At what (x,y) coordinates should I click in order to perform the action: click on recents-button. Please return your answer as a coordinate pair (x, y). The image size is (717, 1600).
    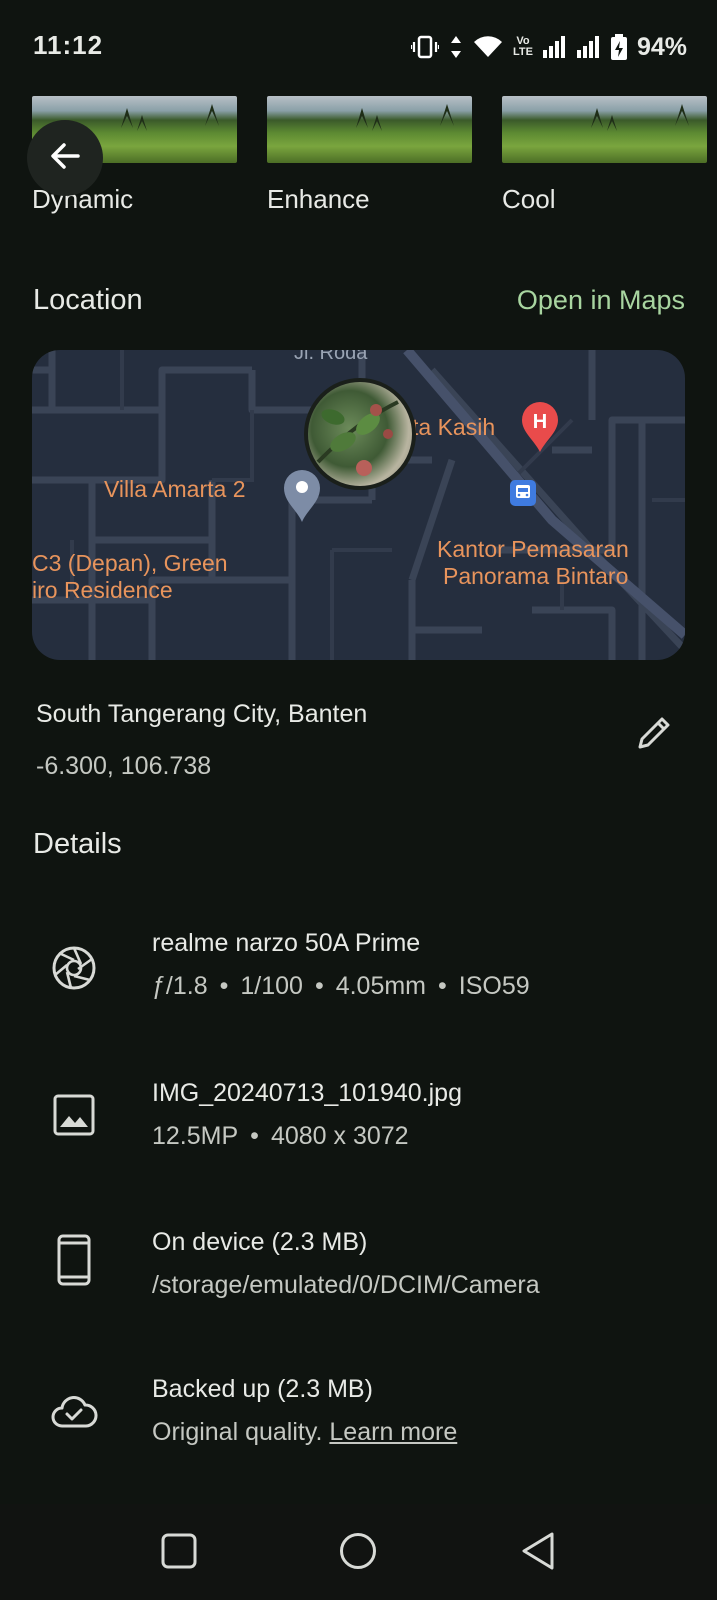
    Looking at the image, I should click on (179, 1553).